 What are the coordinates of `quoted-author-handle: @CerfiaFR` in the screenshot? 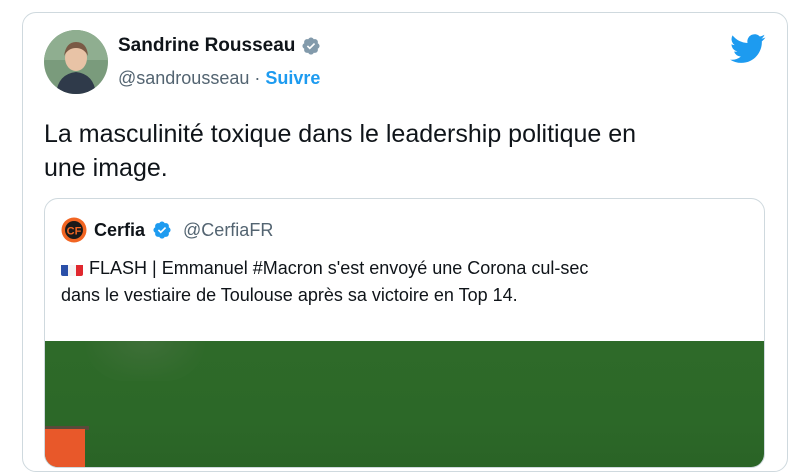 It's located at (228, 230).